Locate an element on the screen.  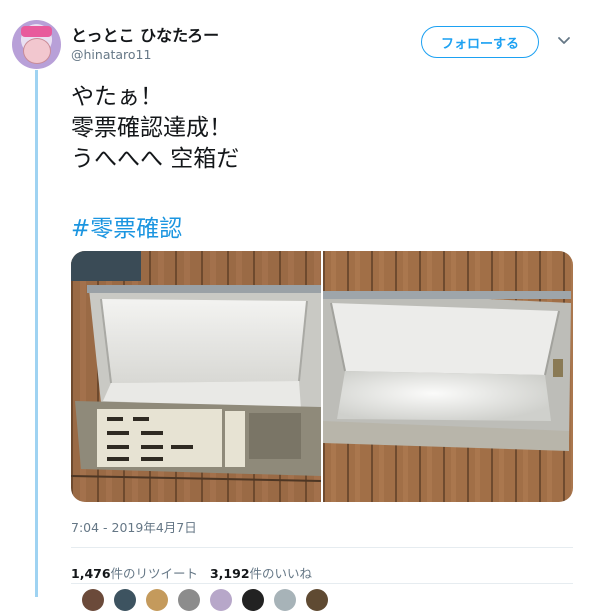
retweet-label: 件のリツイート is located at coordinates (154, 573).